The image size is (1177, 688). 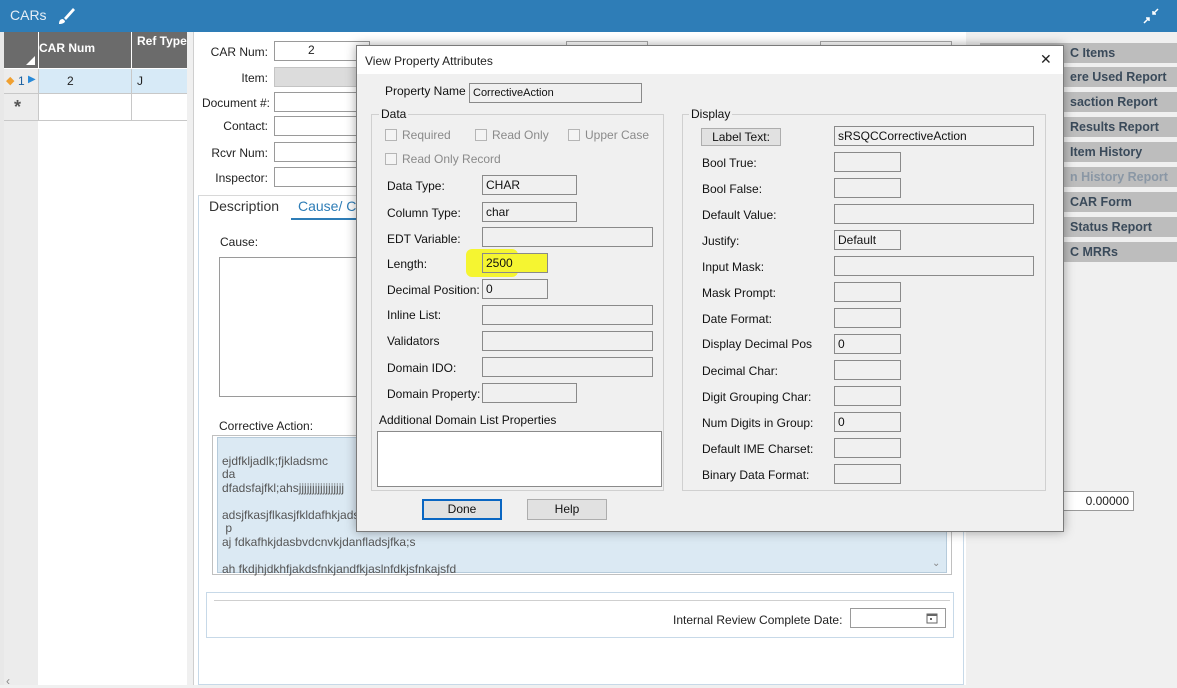 What do you see at coordinates (867, 370) in the screenshot?
I see `decimal-char-field` at bounding box center [867, 370].